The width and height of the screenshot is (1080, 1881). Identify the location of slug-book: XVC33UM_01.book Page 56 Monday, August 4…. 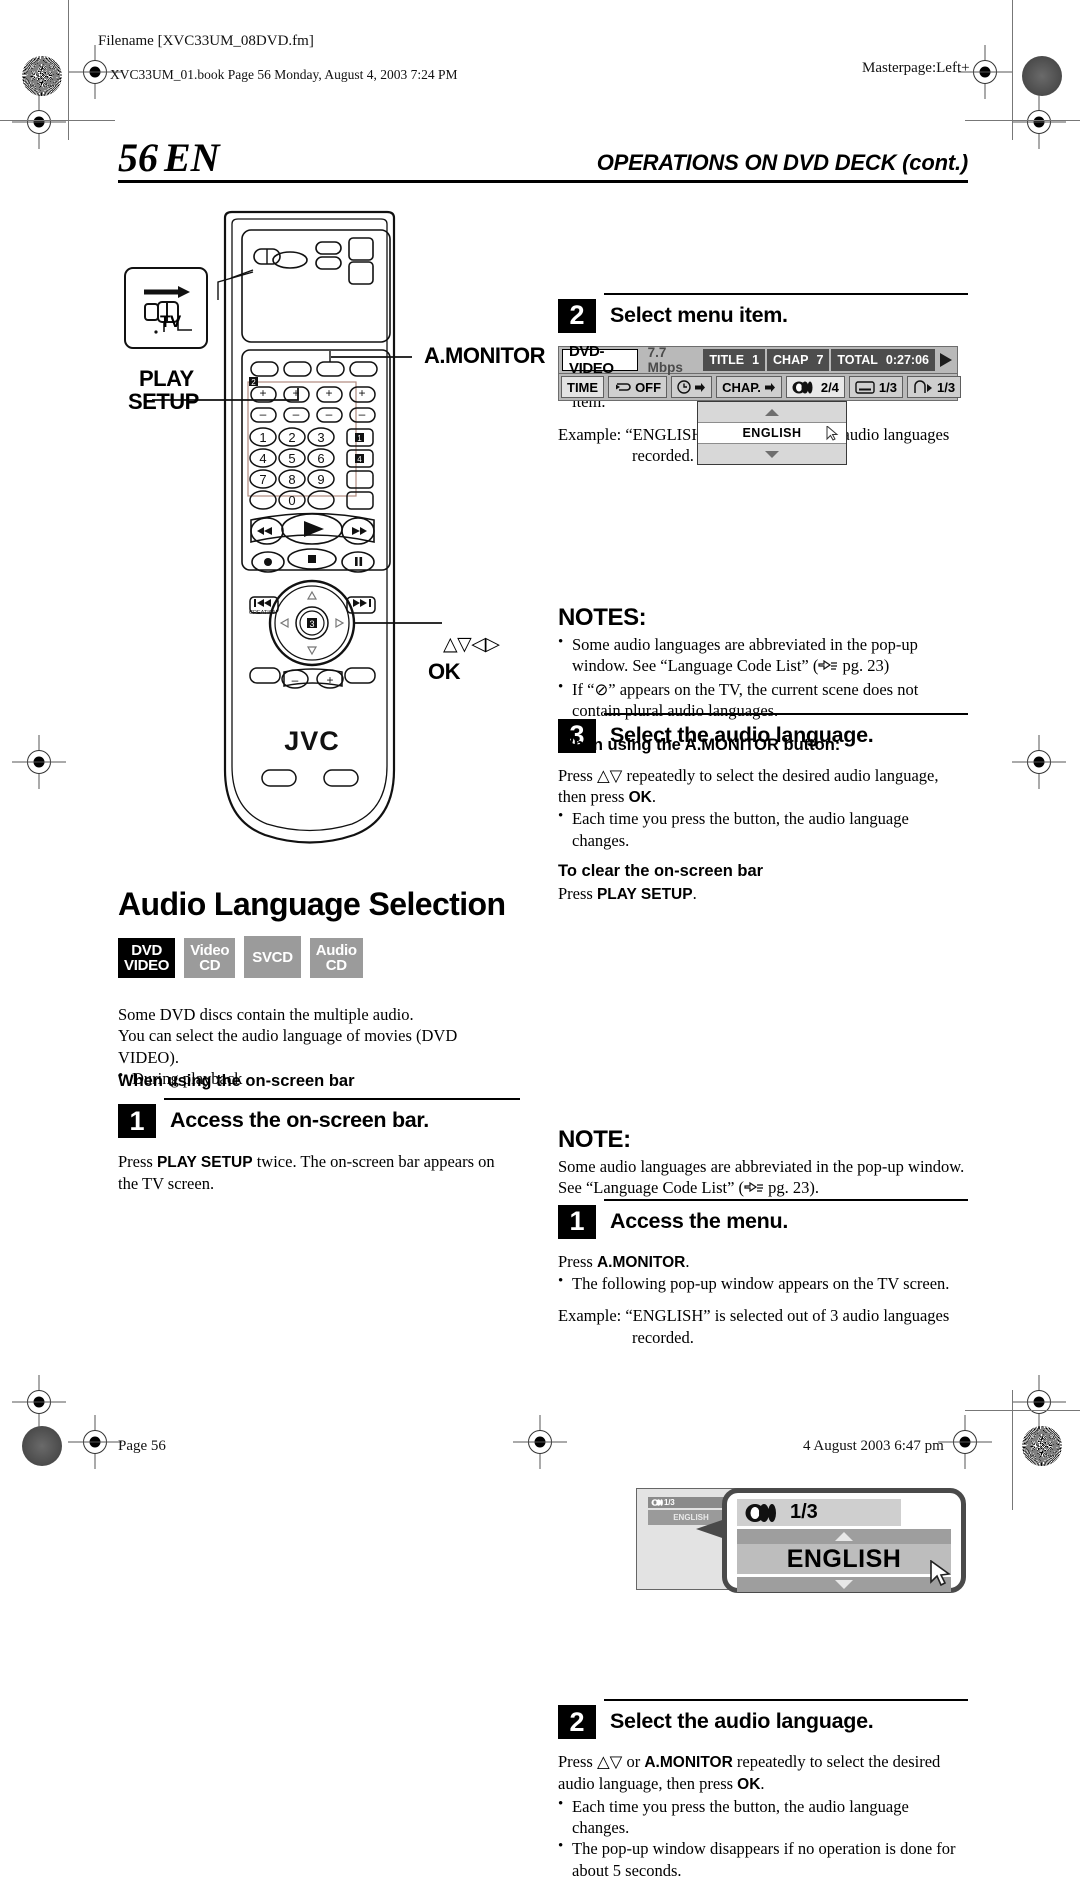
(284, 74).